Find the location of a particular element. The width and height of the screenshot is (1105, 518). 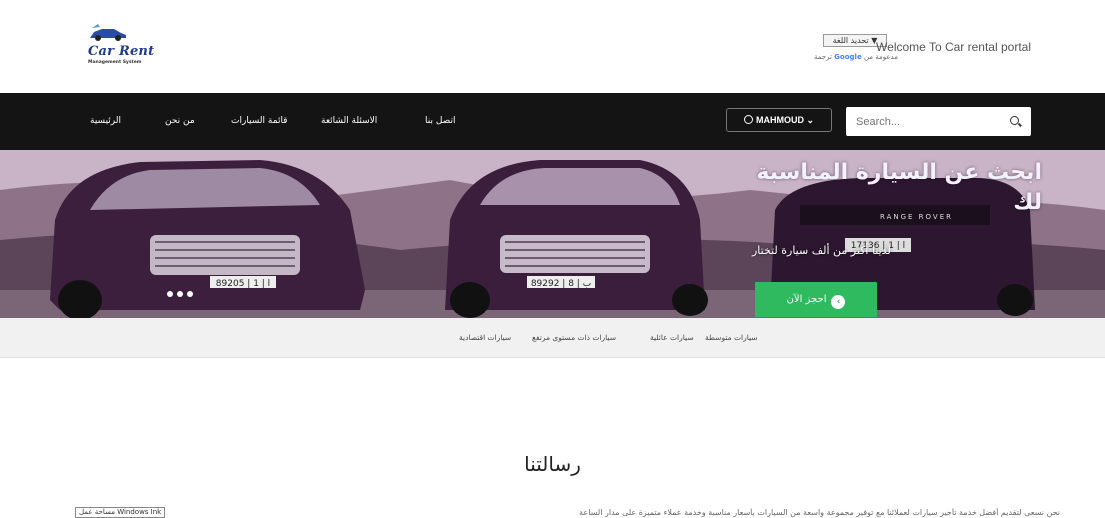

brand-name: Car Rent is located at coordinates (121, 51).